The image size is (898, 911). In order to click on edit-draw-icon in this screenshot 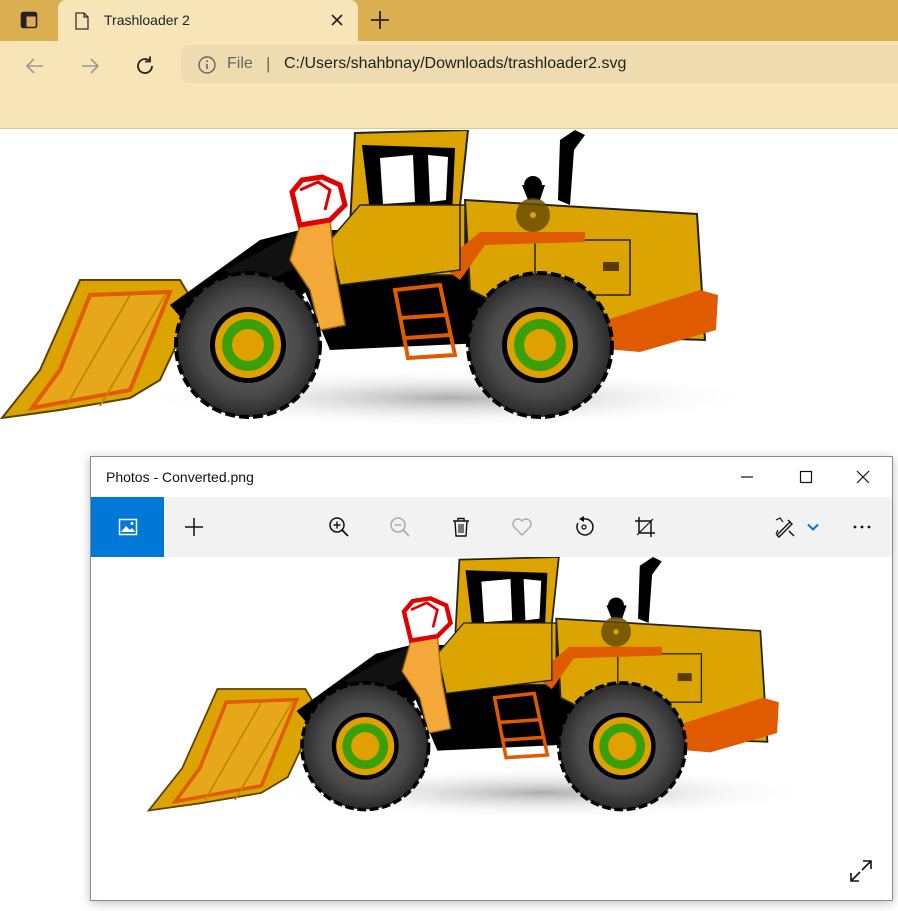, I will do `click(785, 527)`.